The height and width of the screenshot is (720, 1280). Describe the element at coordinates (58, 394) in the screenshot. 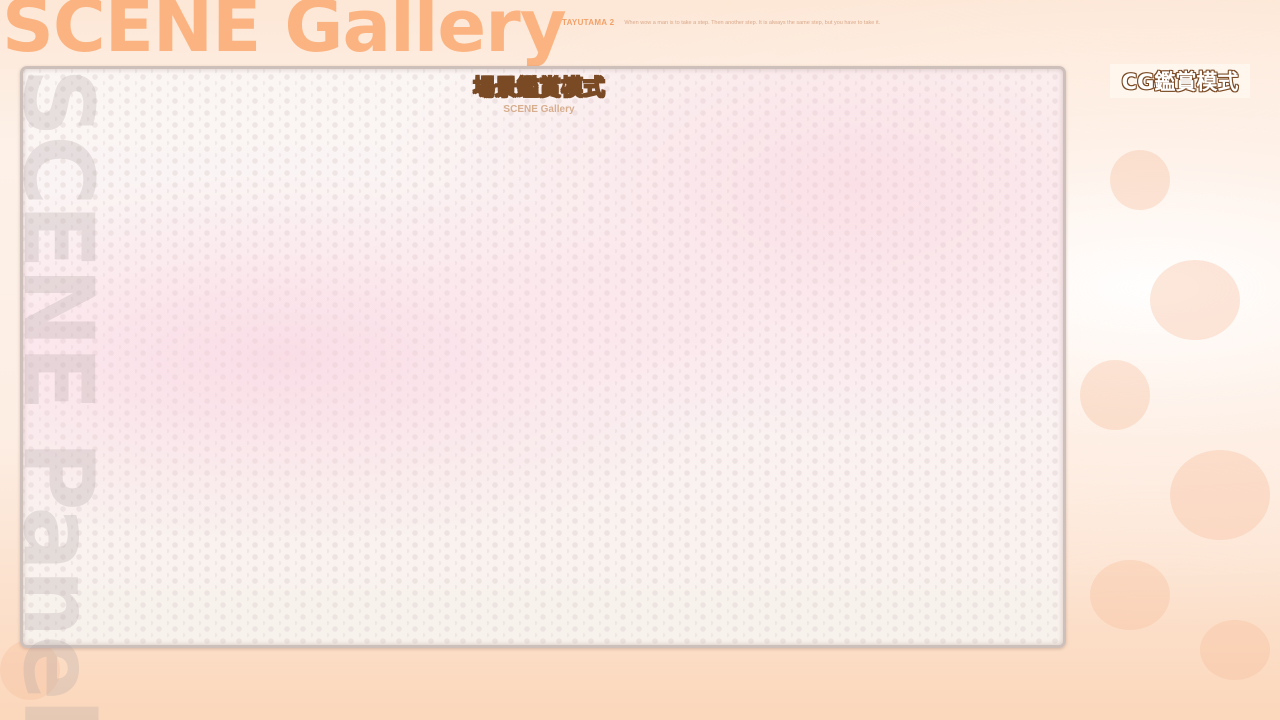

I see `panel-vertical-title: SCENE Panel` at that location.